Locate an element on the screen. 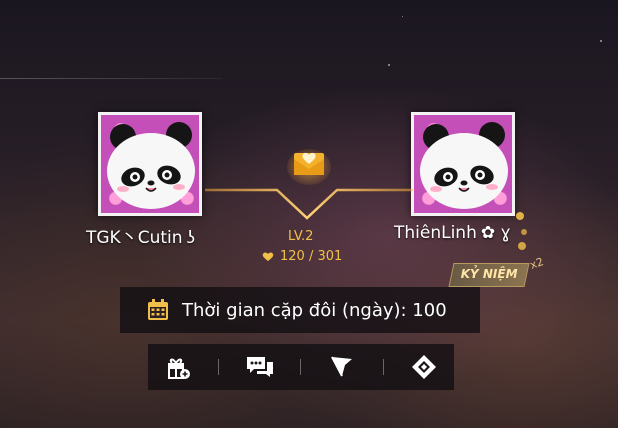 Image resolution: width=618 pixels, height=428 pixels. couple-duration-bar: Thời gian cặp đôi (ngày): 100 is located at coordinates (300, 310).